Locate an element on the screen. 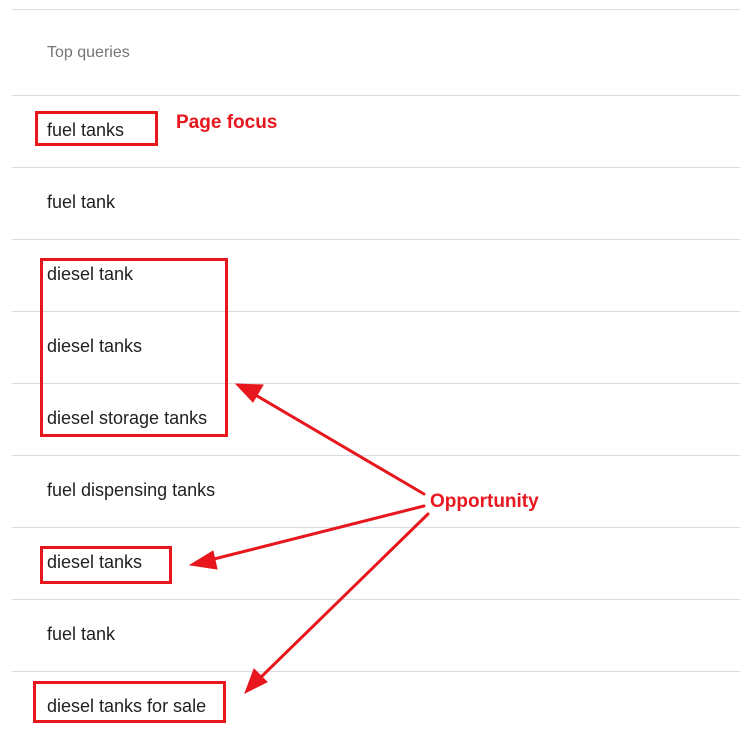  annotation-arrows is located at coordinates (309, 539).